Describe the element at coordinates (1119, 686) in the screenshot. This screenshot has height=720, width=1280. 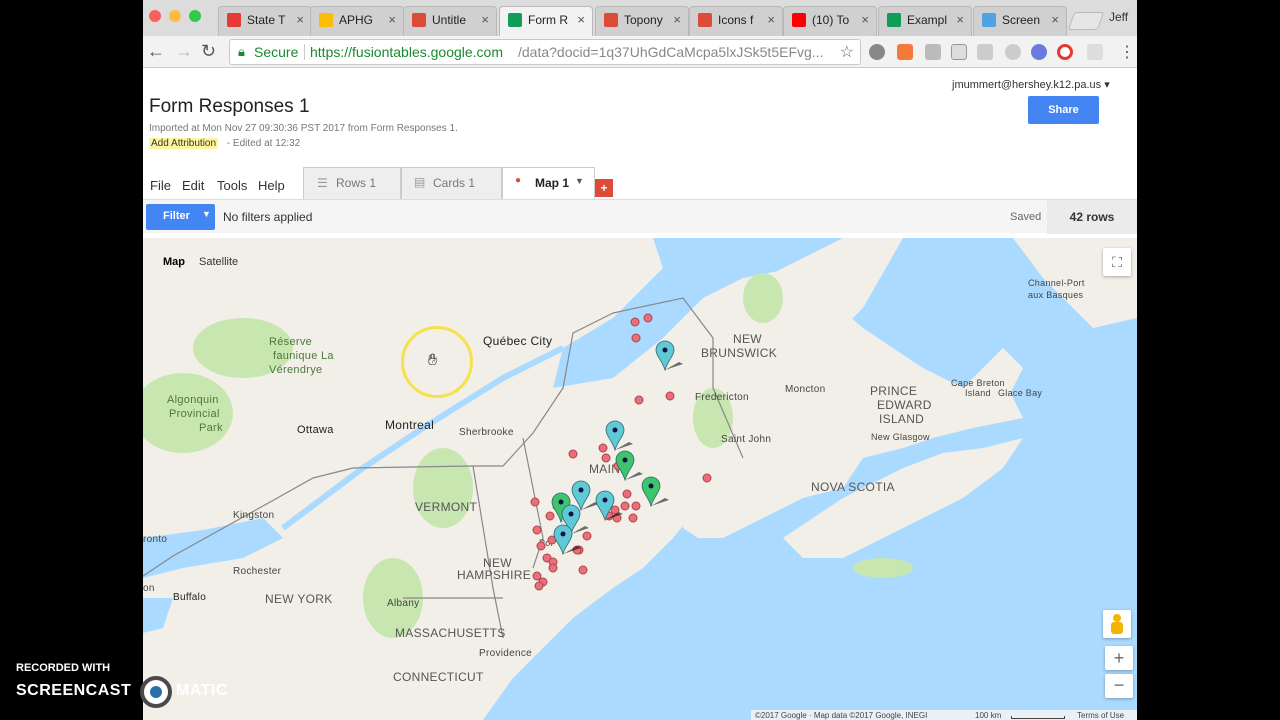
I see `zoom-out-button: −` at that location.